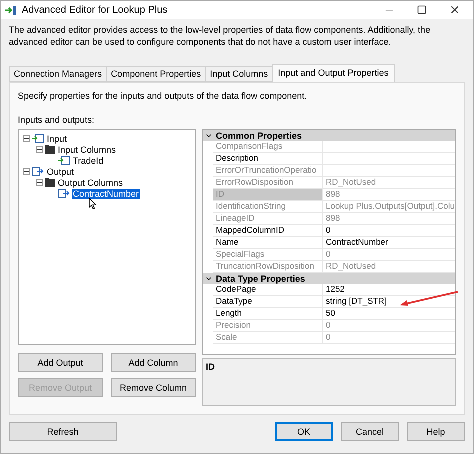 The image size is (474, 454). I want to click on window-title: Advanced Editor for Lookup Plus, so click(95, 10).